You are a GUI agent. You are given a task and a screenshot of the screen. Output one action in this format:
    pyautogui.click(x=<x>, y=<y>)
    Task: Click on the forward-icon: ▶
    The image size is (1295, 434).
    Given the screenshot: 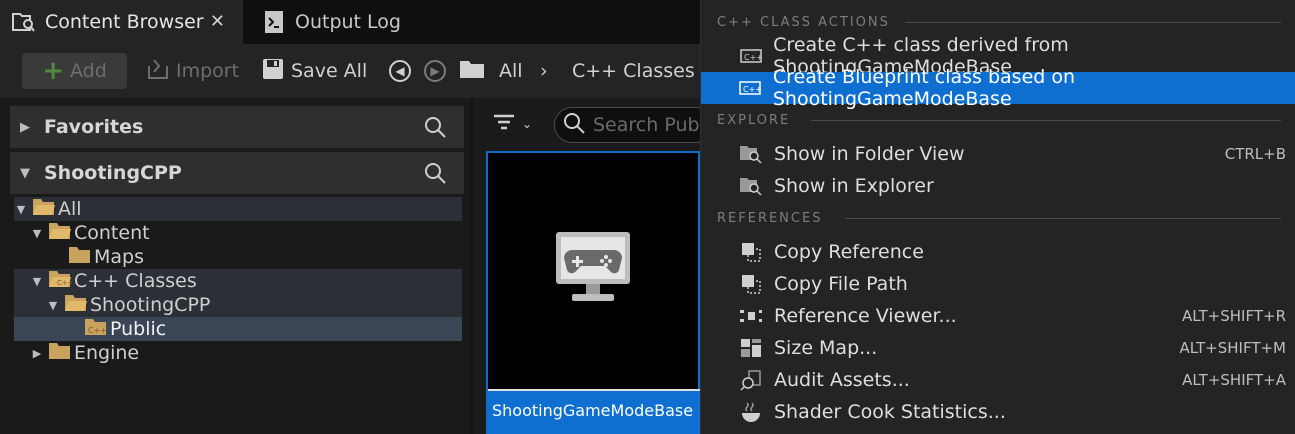 What is the action you would take?
    pyautogui.click(x=435, y=71)
    